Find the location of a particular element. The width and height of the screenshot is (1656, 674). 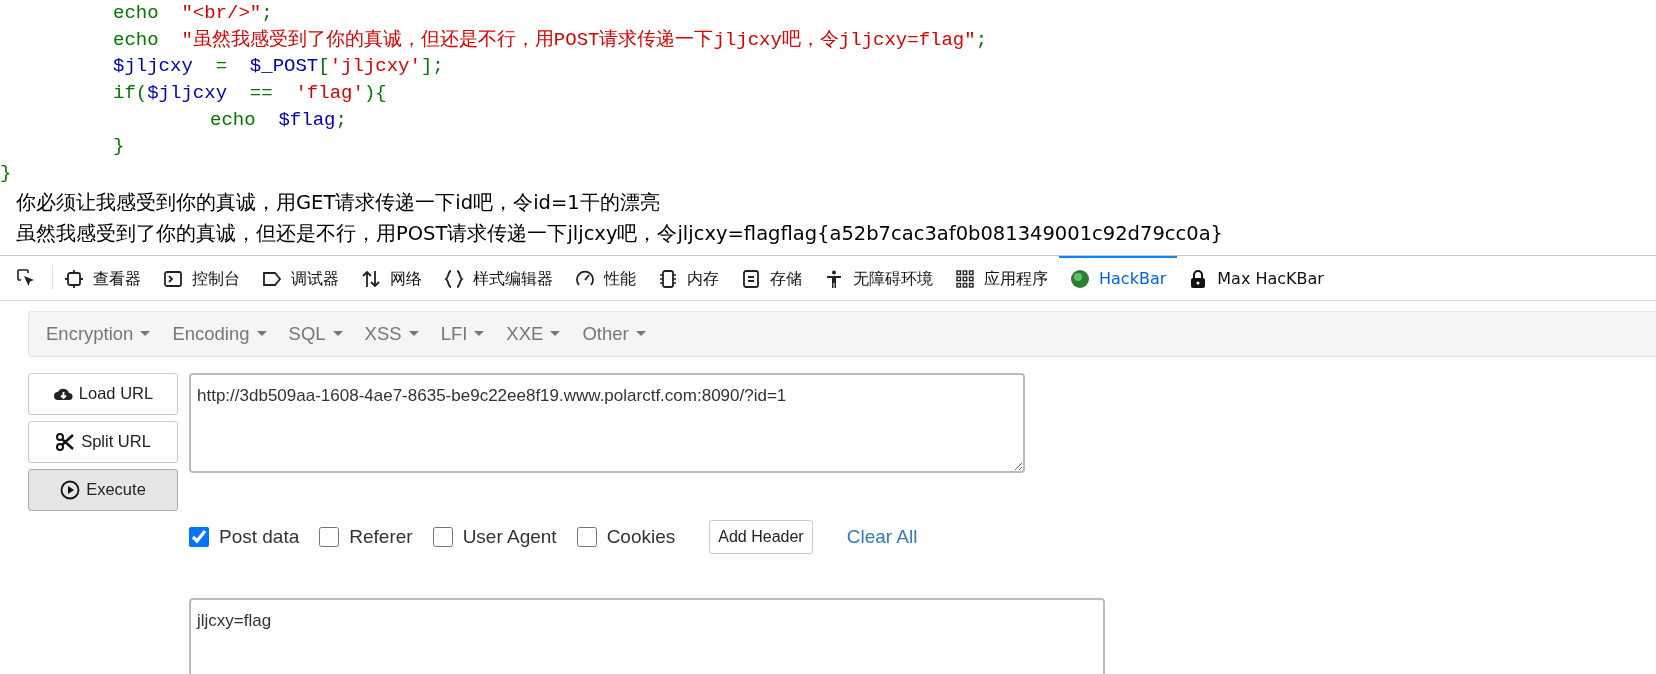

person-icon is located at coordinates (834, 278).